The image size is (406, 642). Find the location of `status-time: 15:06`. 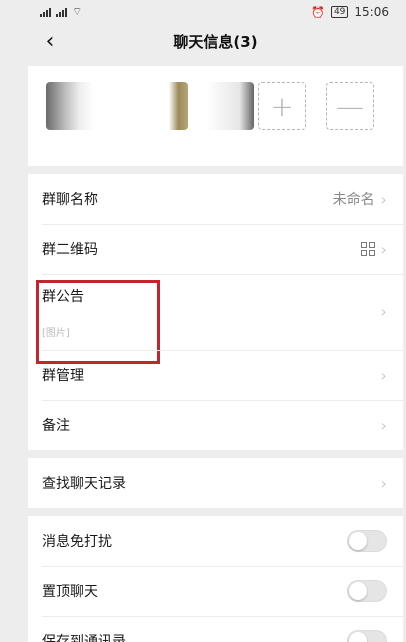

status-time: 15:06 is located at coordinates (371, 12).